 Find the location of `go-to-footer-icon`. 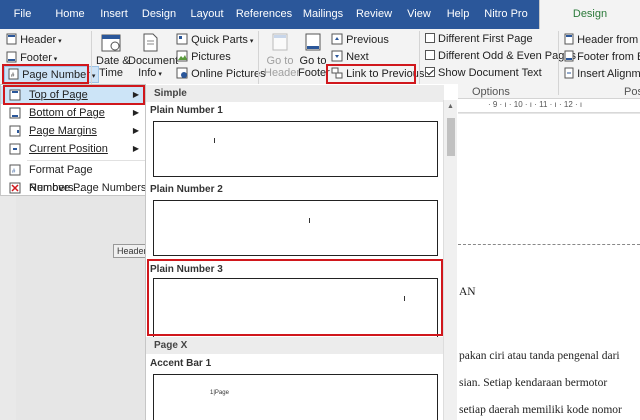

go-to-footer-icon is located at coordinates (313, 42).